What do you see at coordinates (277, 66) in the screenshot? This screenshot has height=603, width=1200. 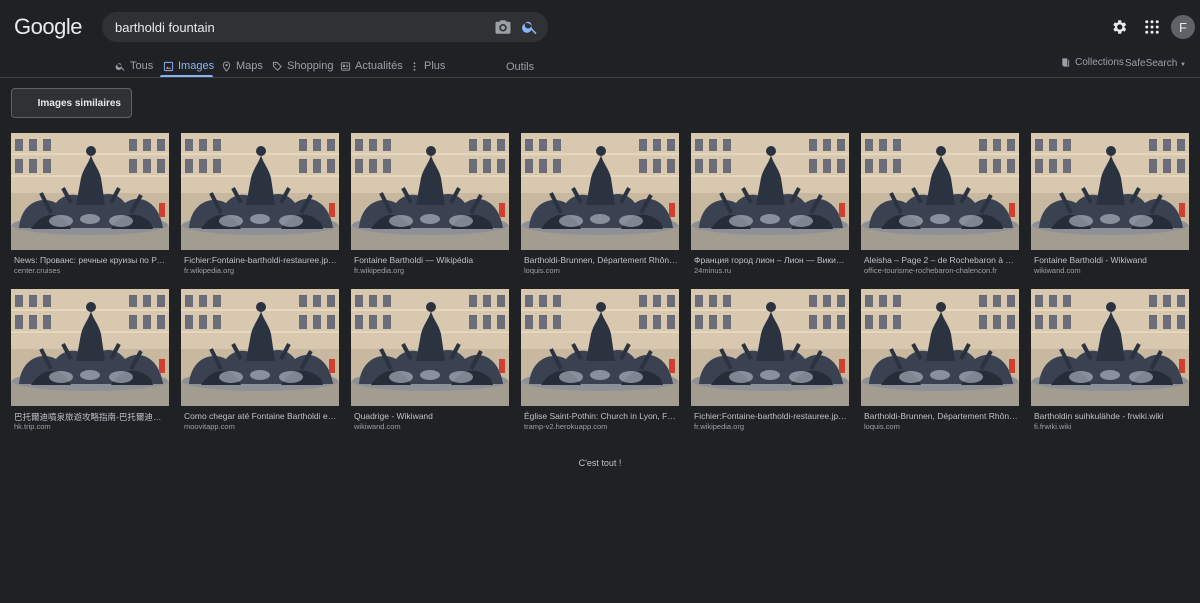 I see `tag-icon` at bounding box center [277, 66].